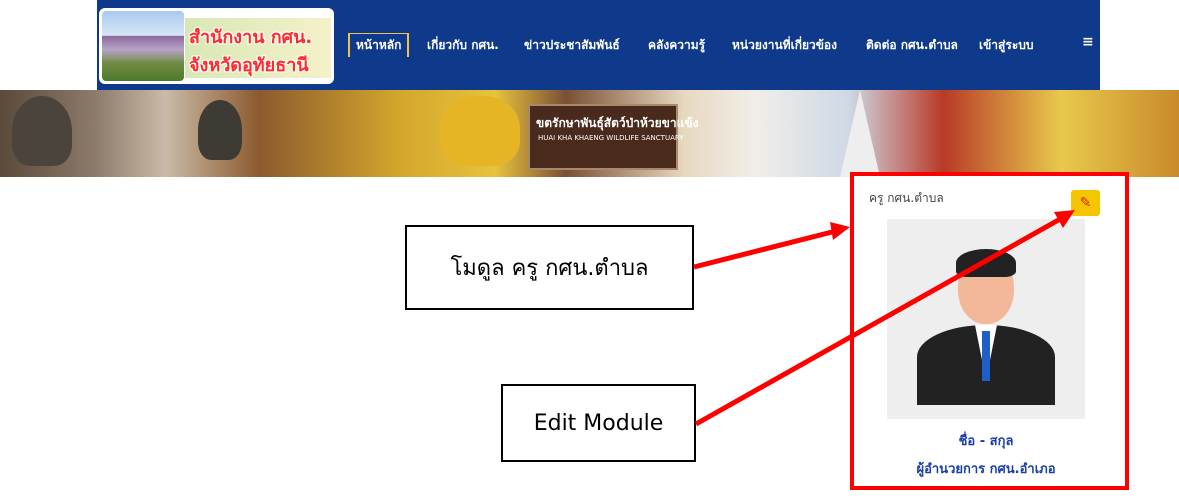  Describe the element at coordinates (986, 356) in the screenshot. I see `avatar-tie` at that location.